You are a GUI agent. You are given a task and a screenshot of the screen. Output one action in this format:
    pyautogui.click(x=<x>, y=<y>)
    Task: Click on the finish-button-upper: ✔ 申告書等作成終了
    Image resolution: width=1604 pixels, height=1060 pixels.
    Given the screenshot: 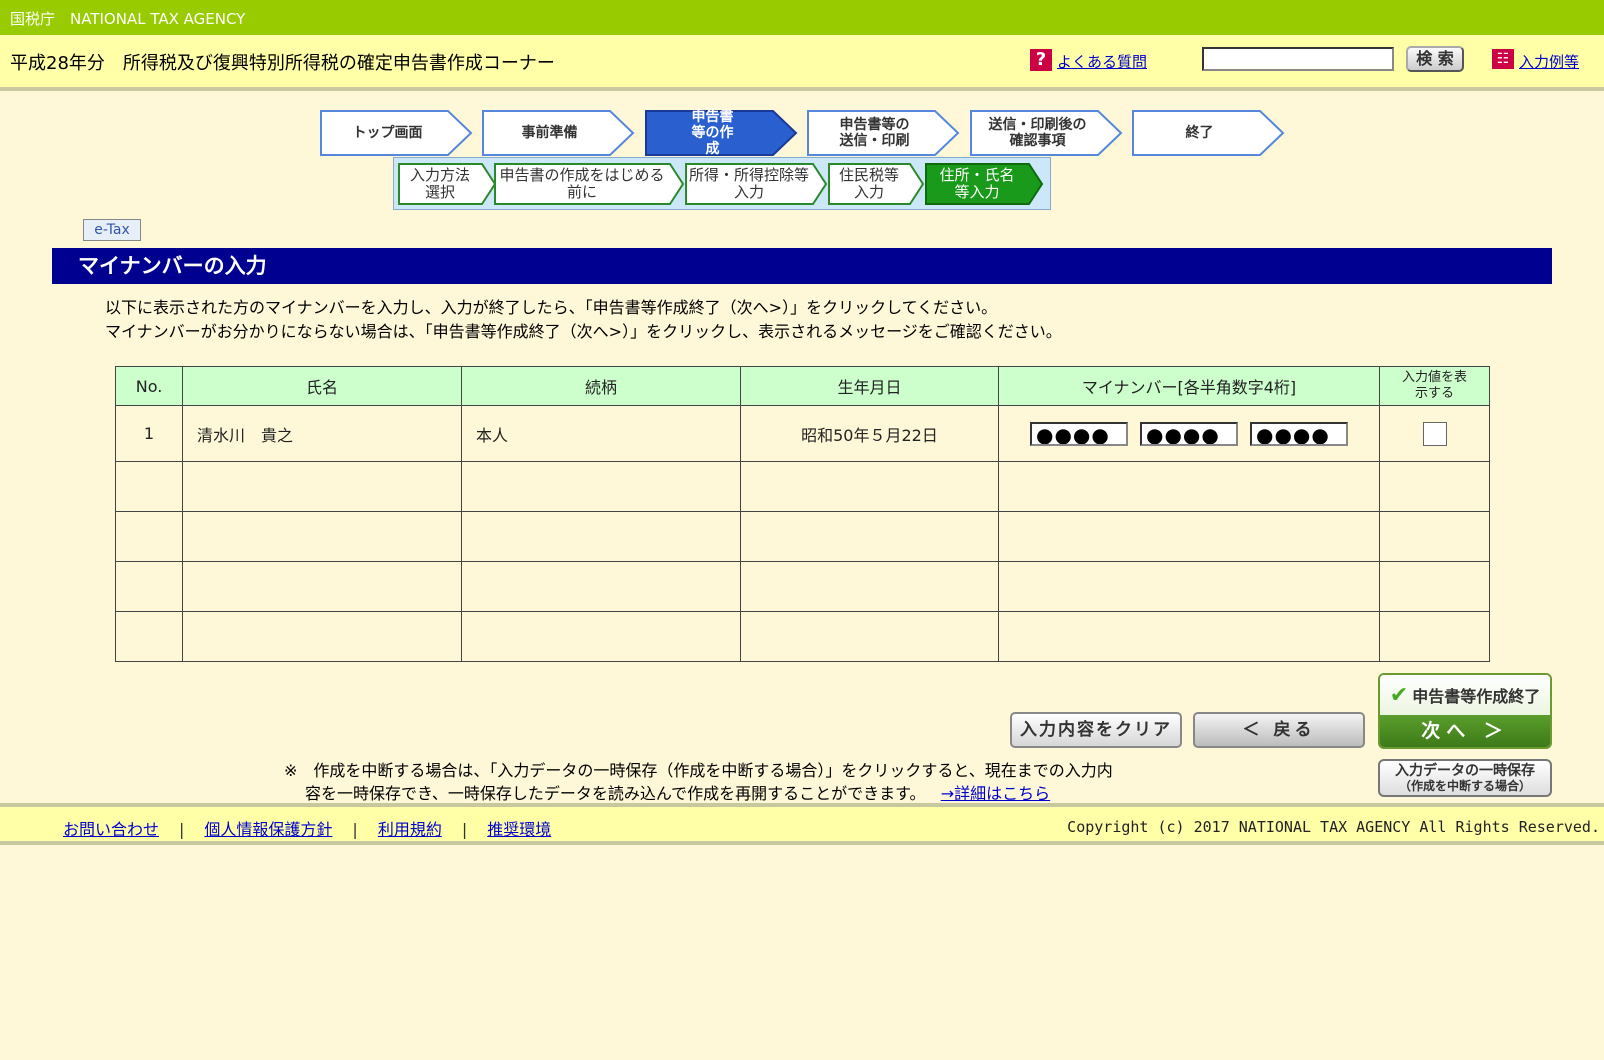 What is the action you would take?
    pyautogui.click(x=1465, y=695)
    